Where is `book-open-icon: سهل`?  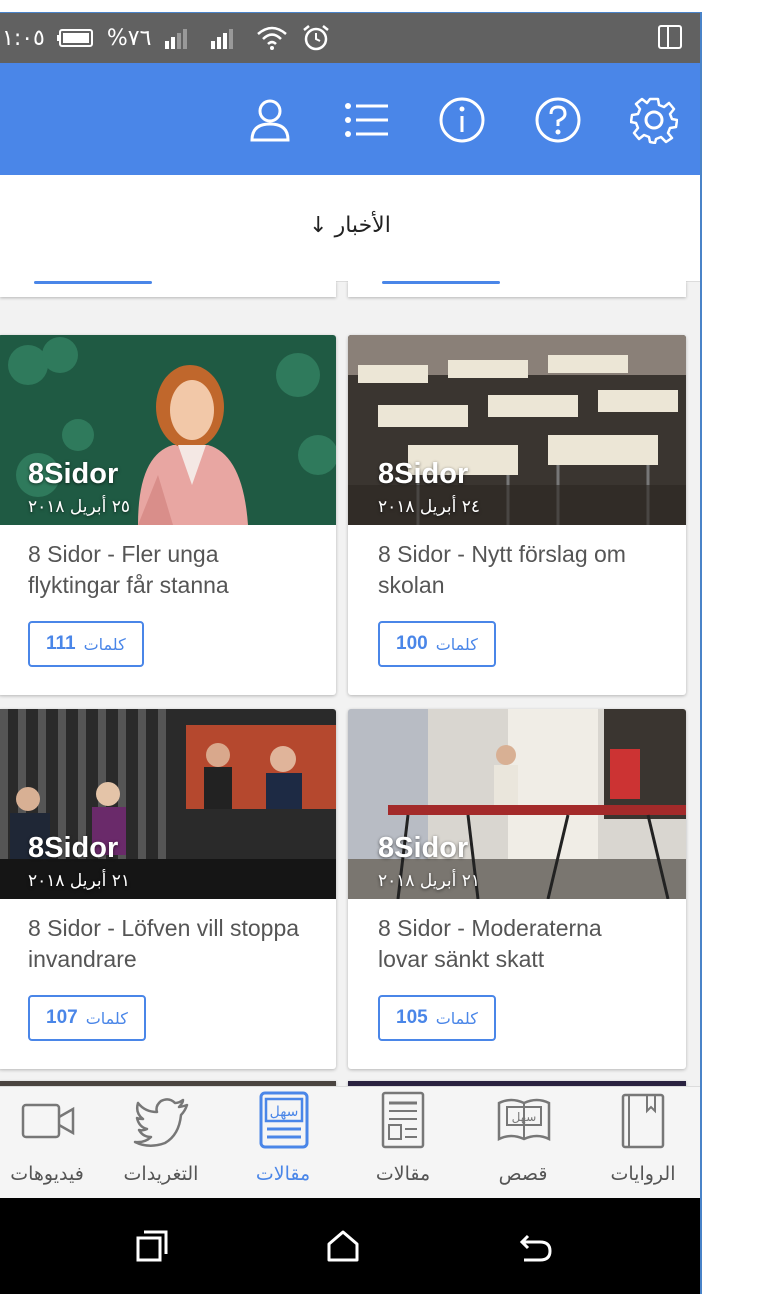 book-open-icon: سهل is located at coordinates (524, 1120).